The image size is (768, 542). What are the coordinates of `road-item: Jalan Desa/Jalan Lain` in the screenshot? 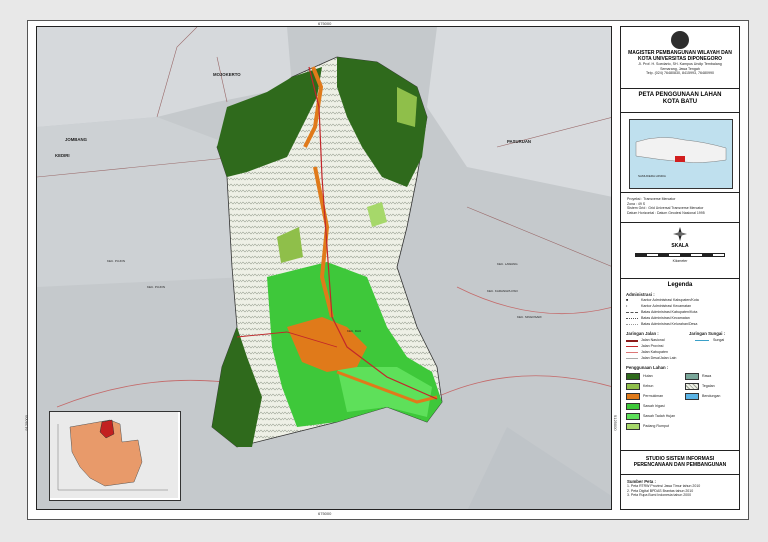 It's located at (659, 358).